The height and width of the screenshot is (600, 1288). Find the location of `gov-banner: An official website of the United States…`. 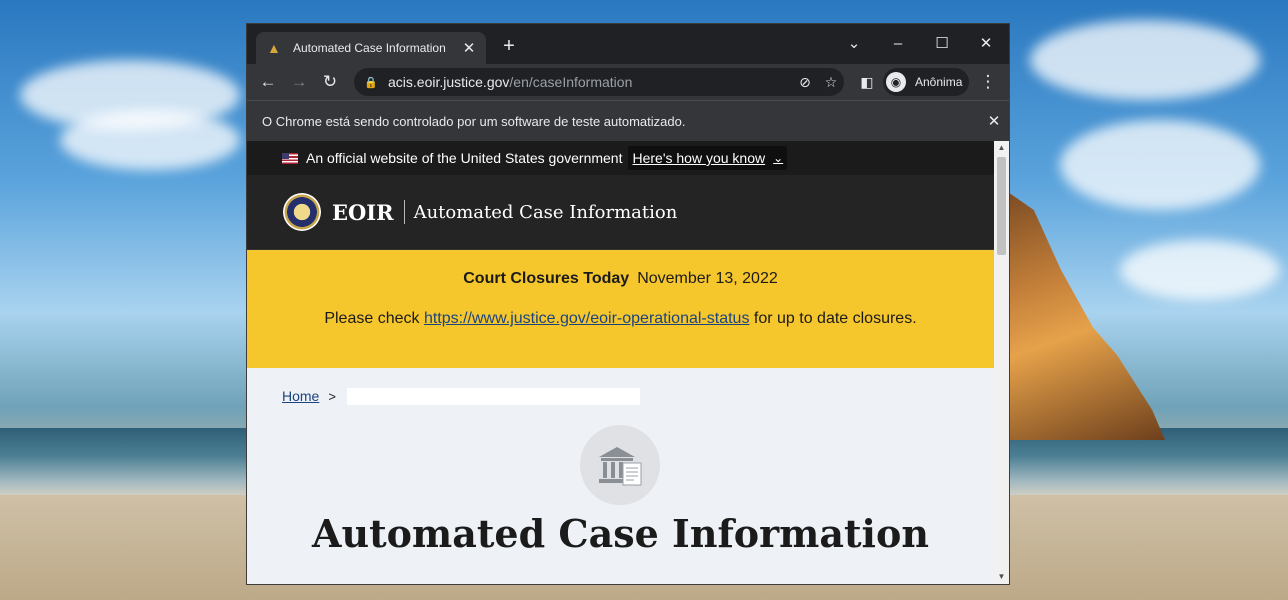

gov-banner: An official website of the United States… is located at coordinates (620, 158).